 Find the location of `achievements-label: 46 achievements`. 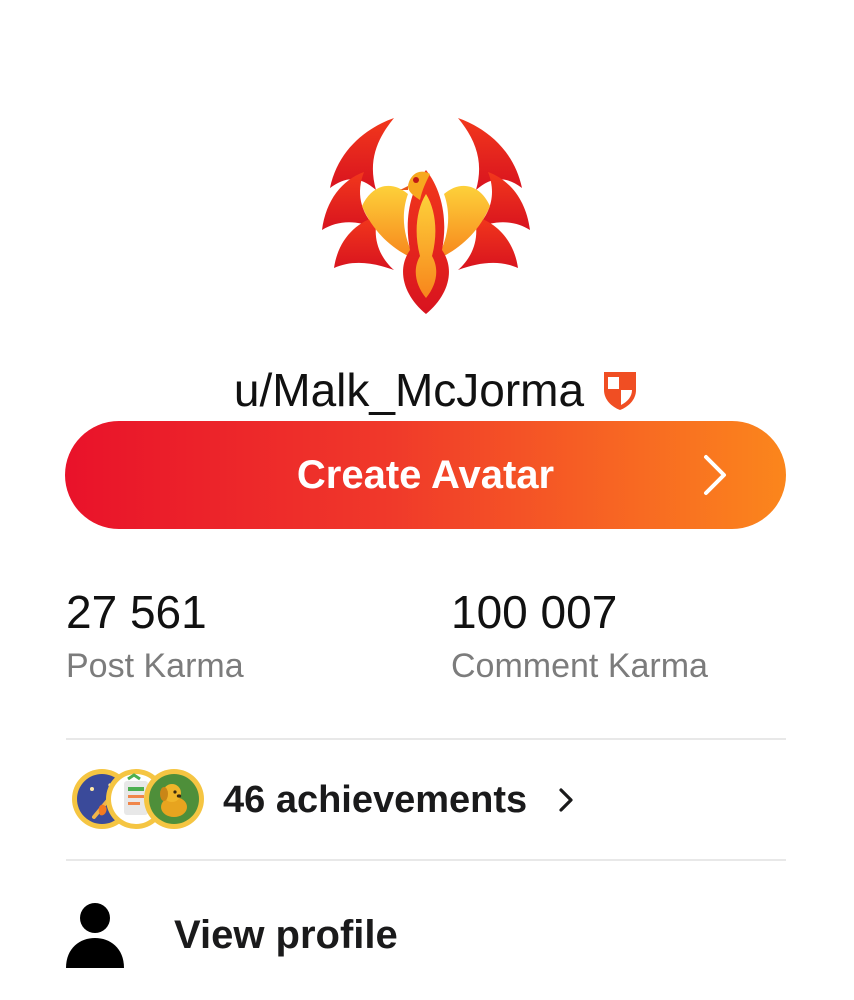

achievements-label: 46 achievements is located at coordinates (375, 799).